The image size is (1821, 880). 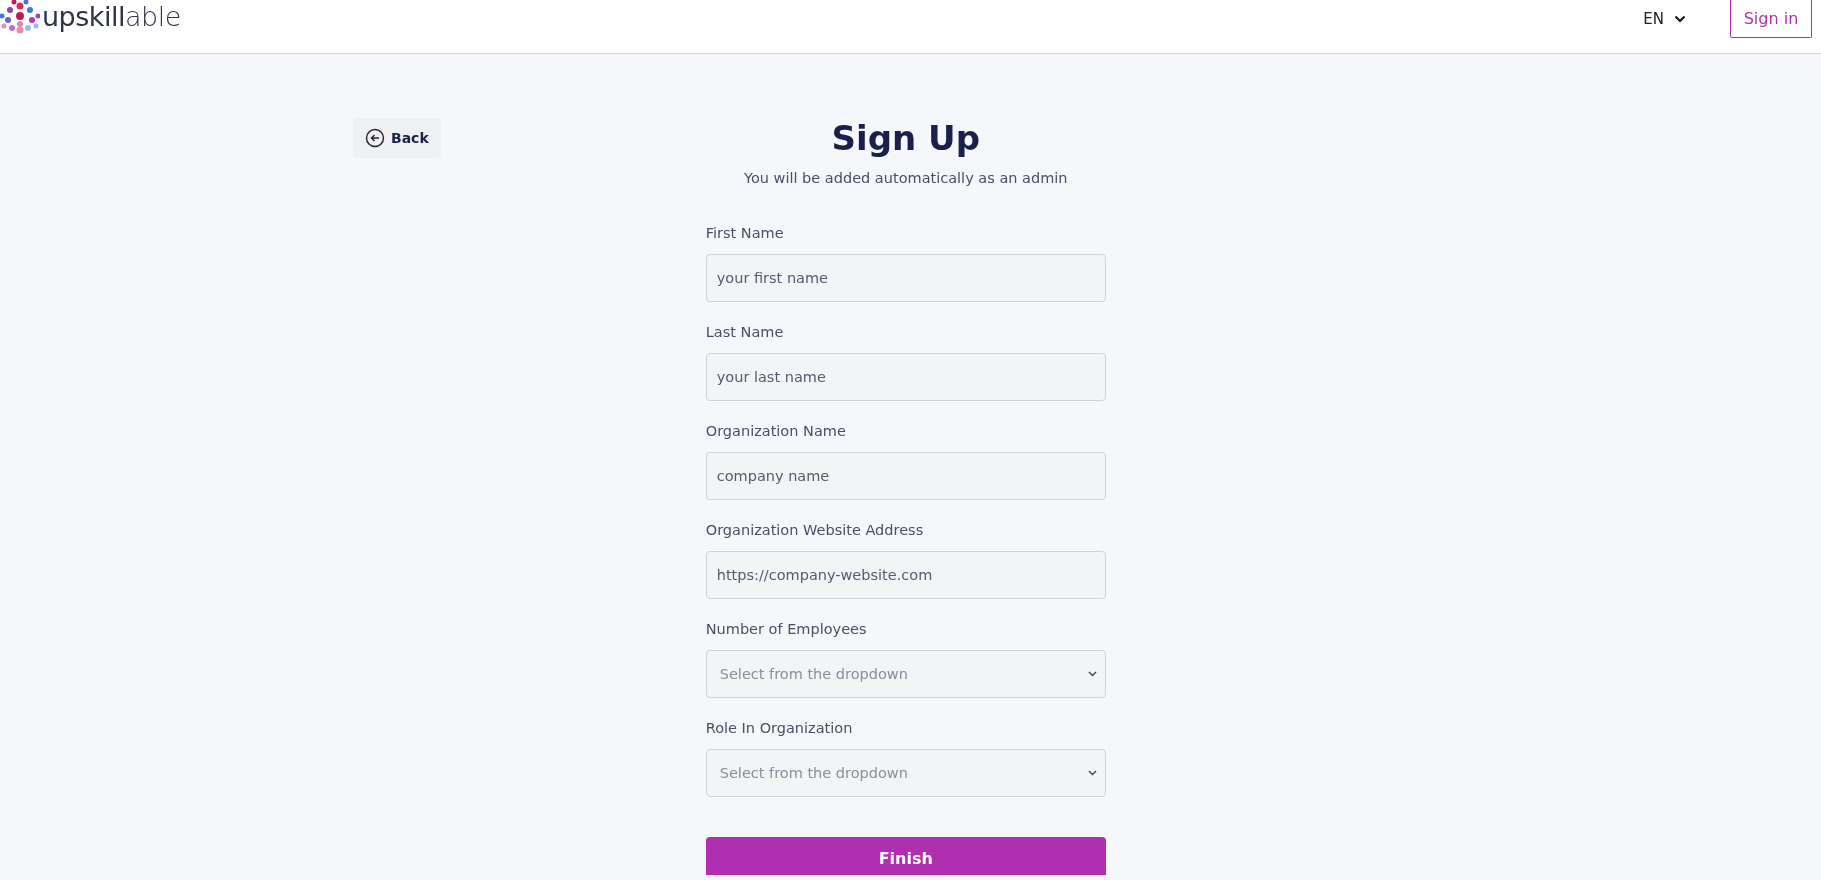 I want to click on field-label: Role In Organization, so click(x=779, y=728).